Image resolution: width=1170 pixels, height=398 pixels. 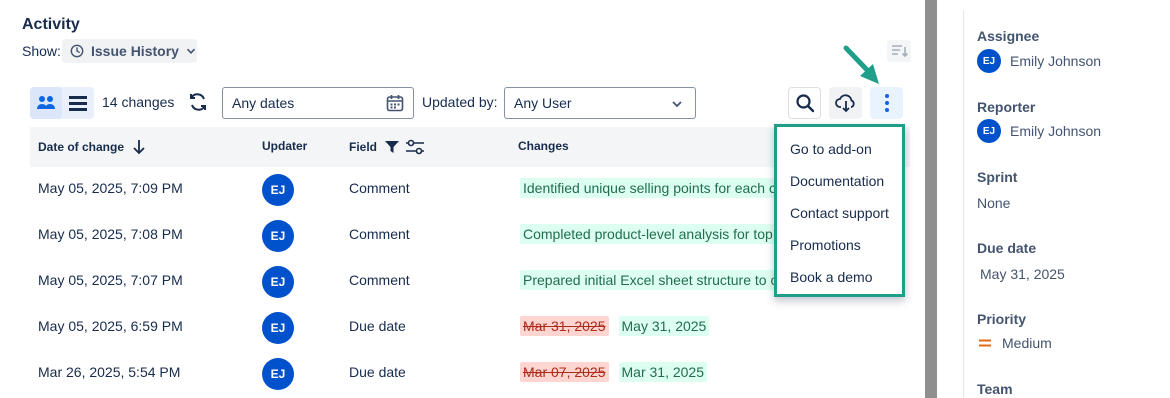 I want to click on changes-cell: Mar 07, 2025 Mar 31, 2025, so click(x=650, y=372).